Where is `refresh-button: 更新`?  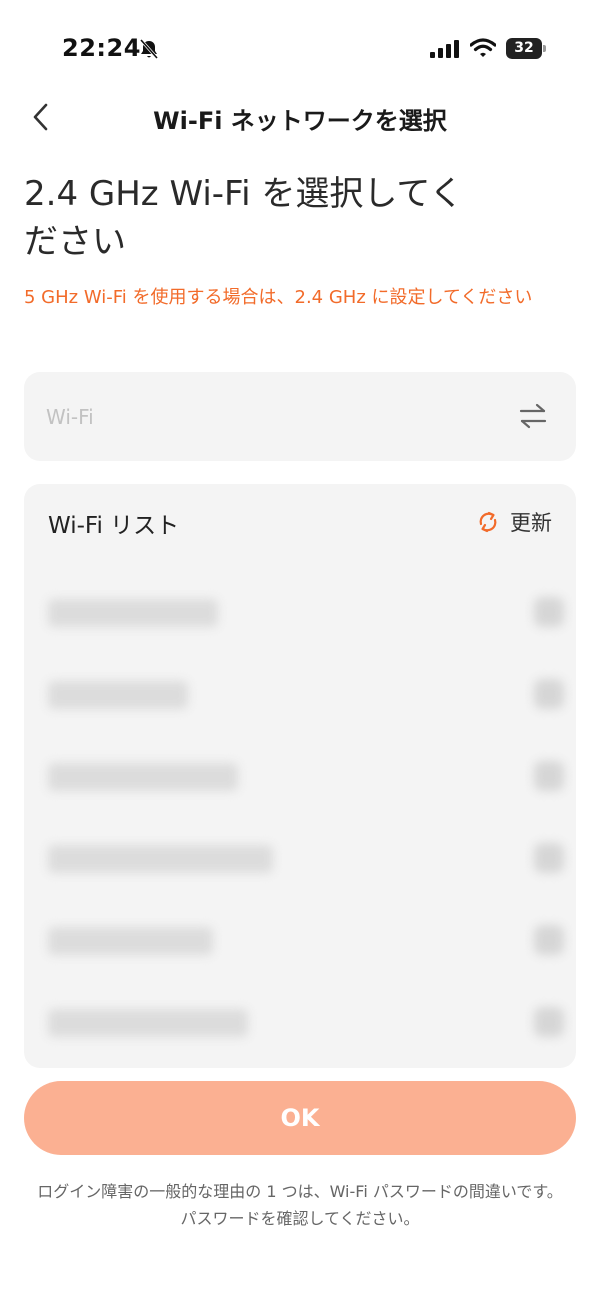 refresh-button: 更新 is located at coordinates (514, 522).